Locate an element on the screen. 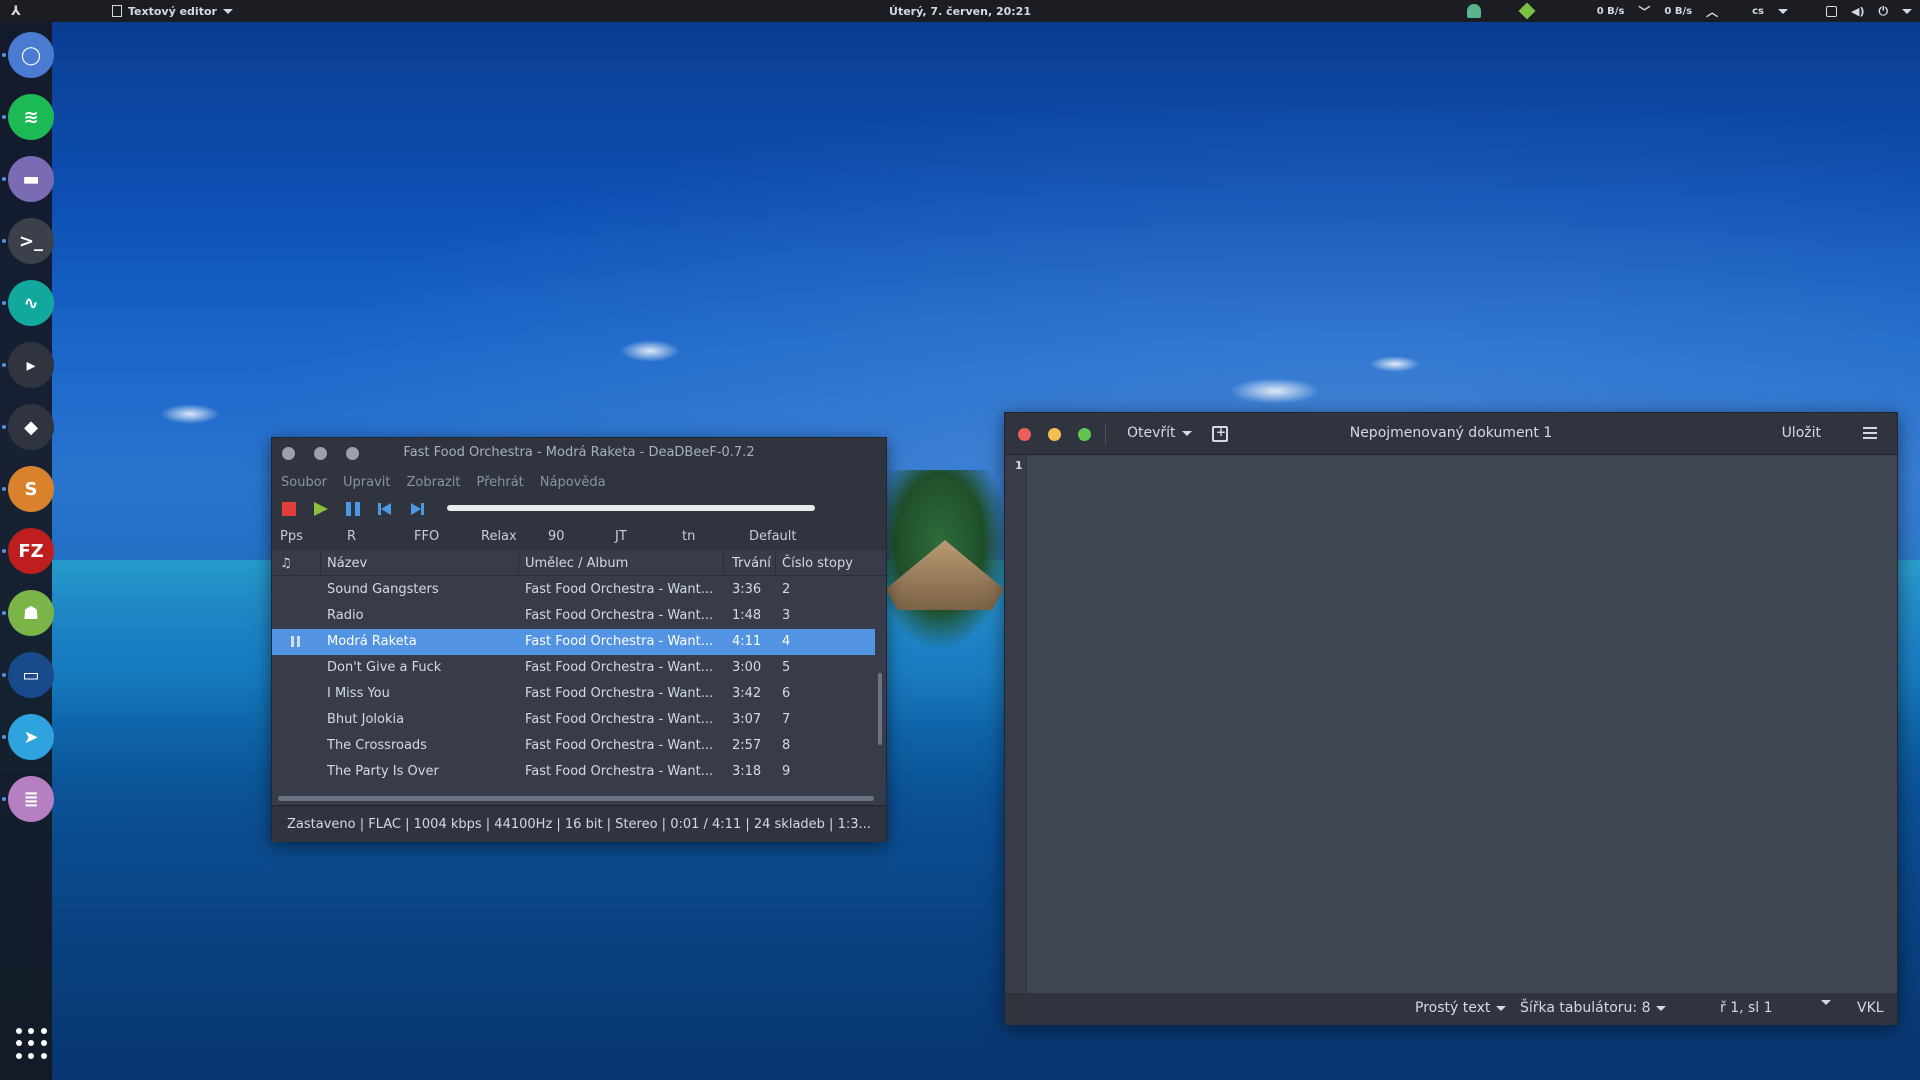  track-title: I Miss You is located at coordinates (358, 693).